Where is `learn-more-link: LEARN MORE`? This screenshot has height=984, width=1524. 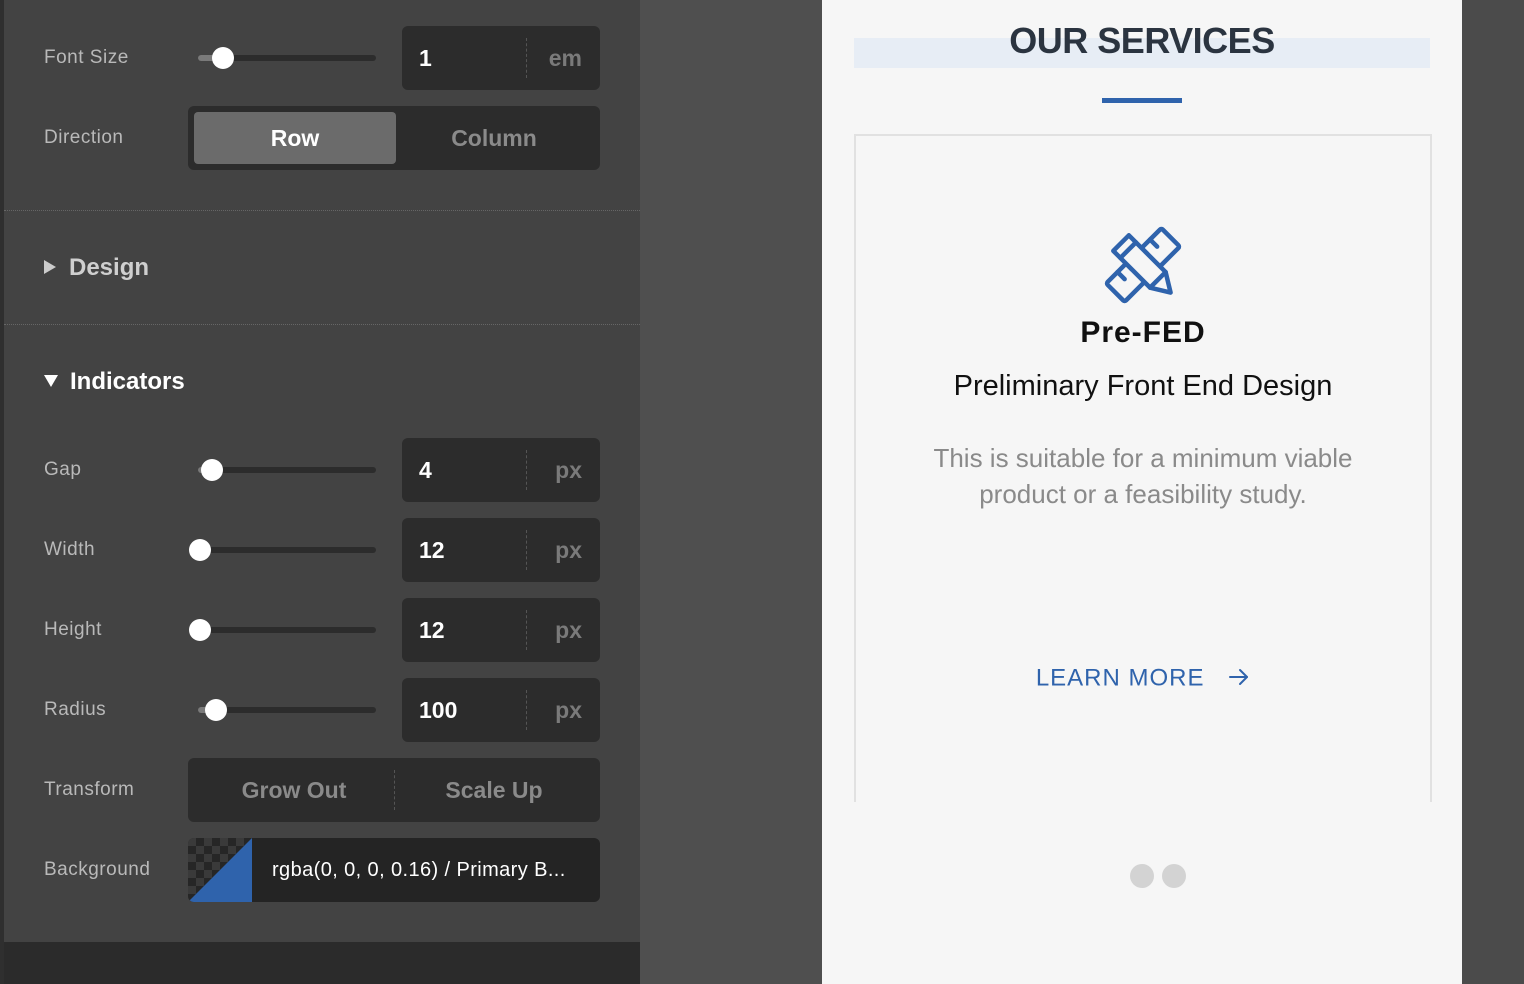 learn-more-link: LEARN MORE is located at coordinates (1143, 678).